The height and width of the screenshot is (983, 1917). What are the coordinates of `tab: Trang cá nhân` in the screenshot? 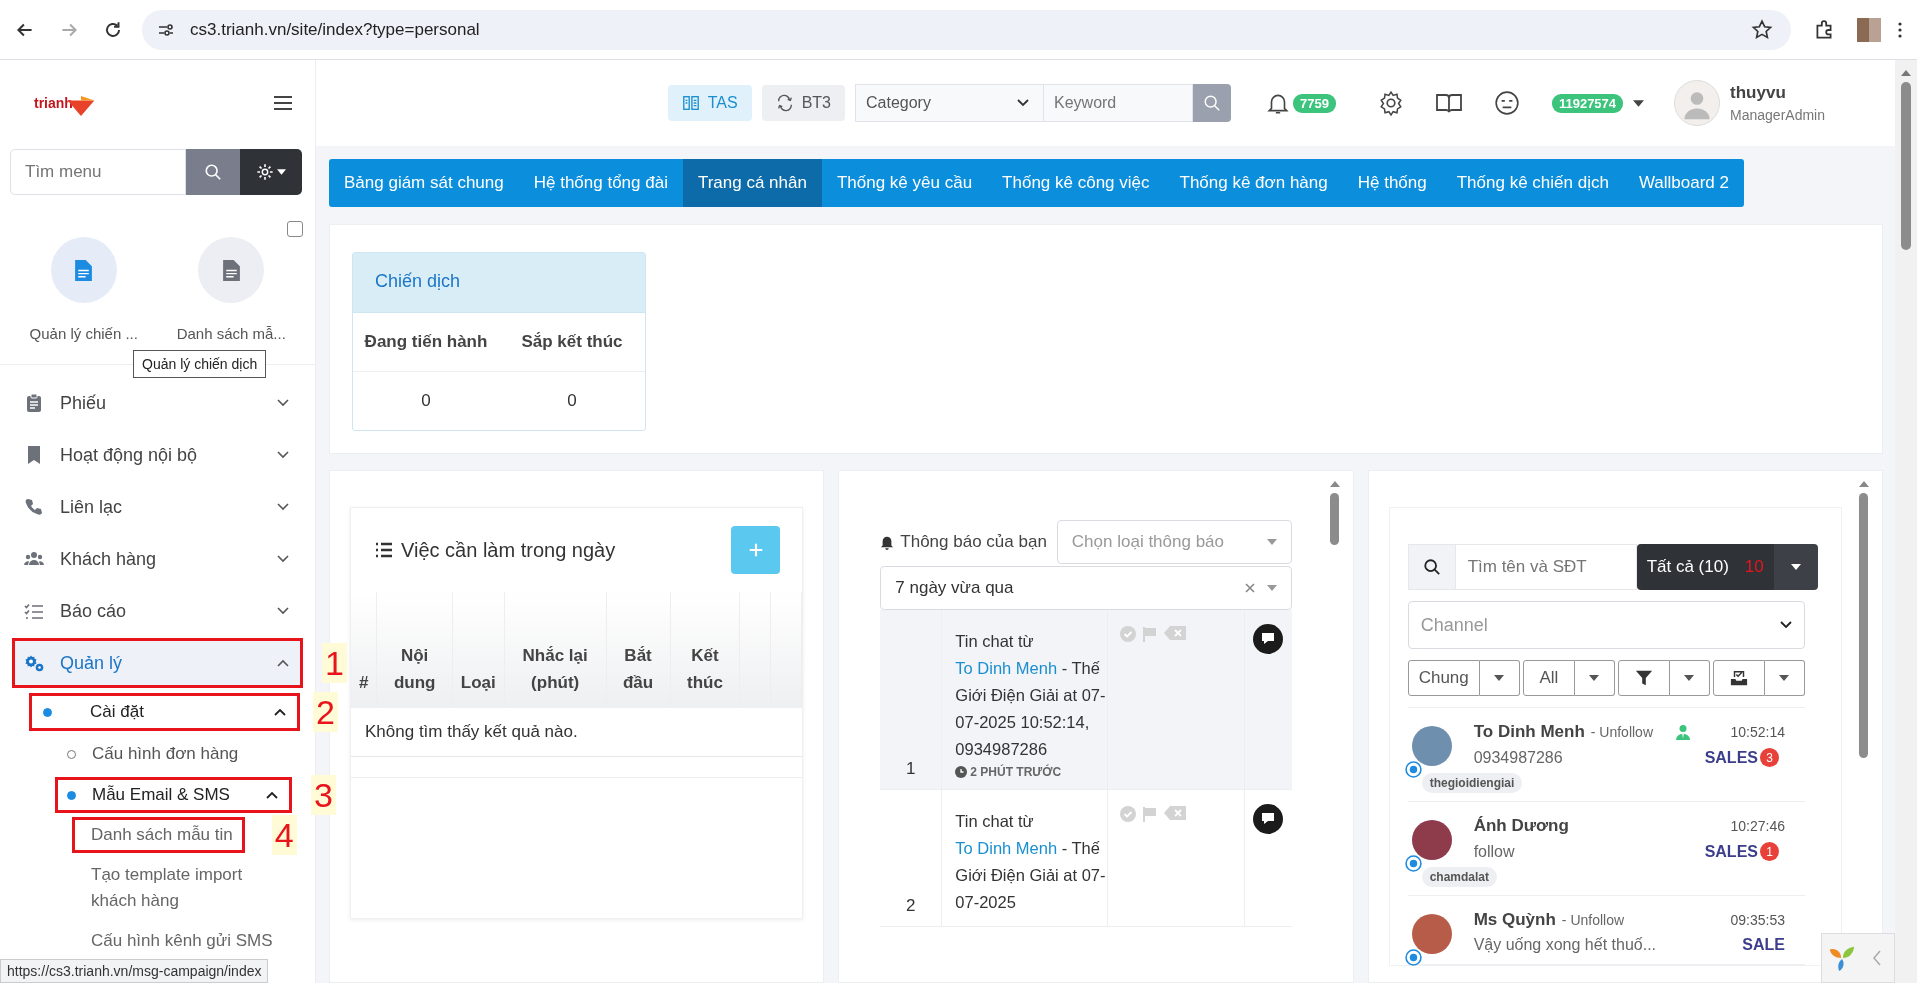 It's located at (752, 183).